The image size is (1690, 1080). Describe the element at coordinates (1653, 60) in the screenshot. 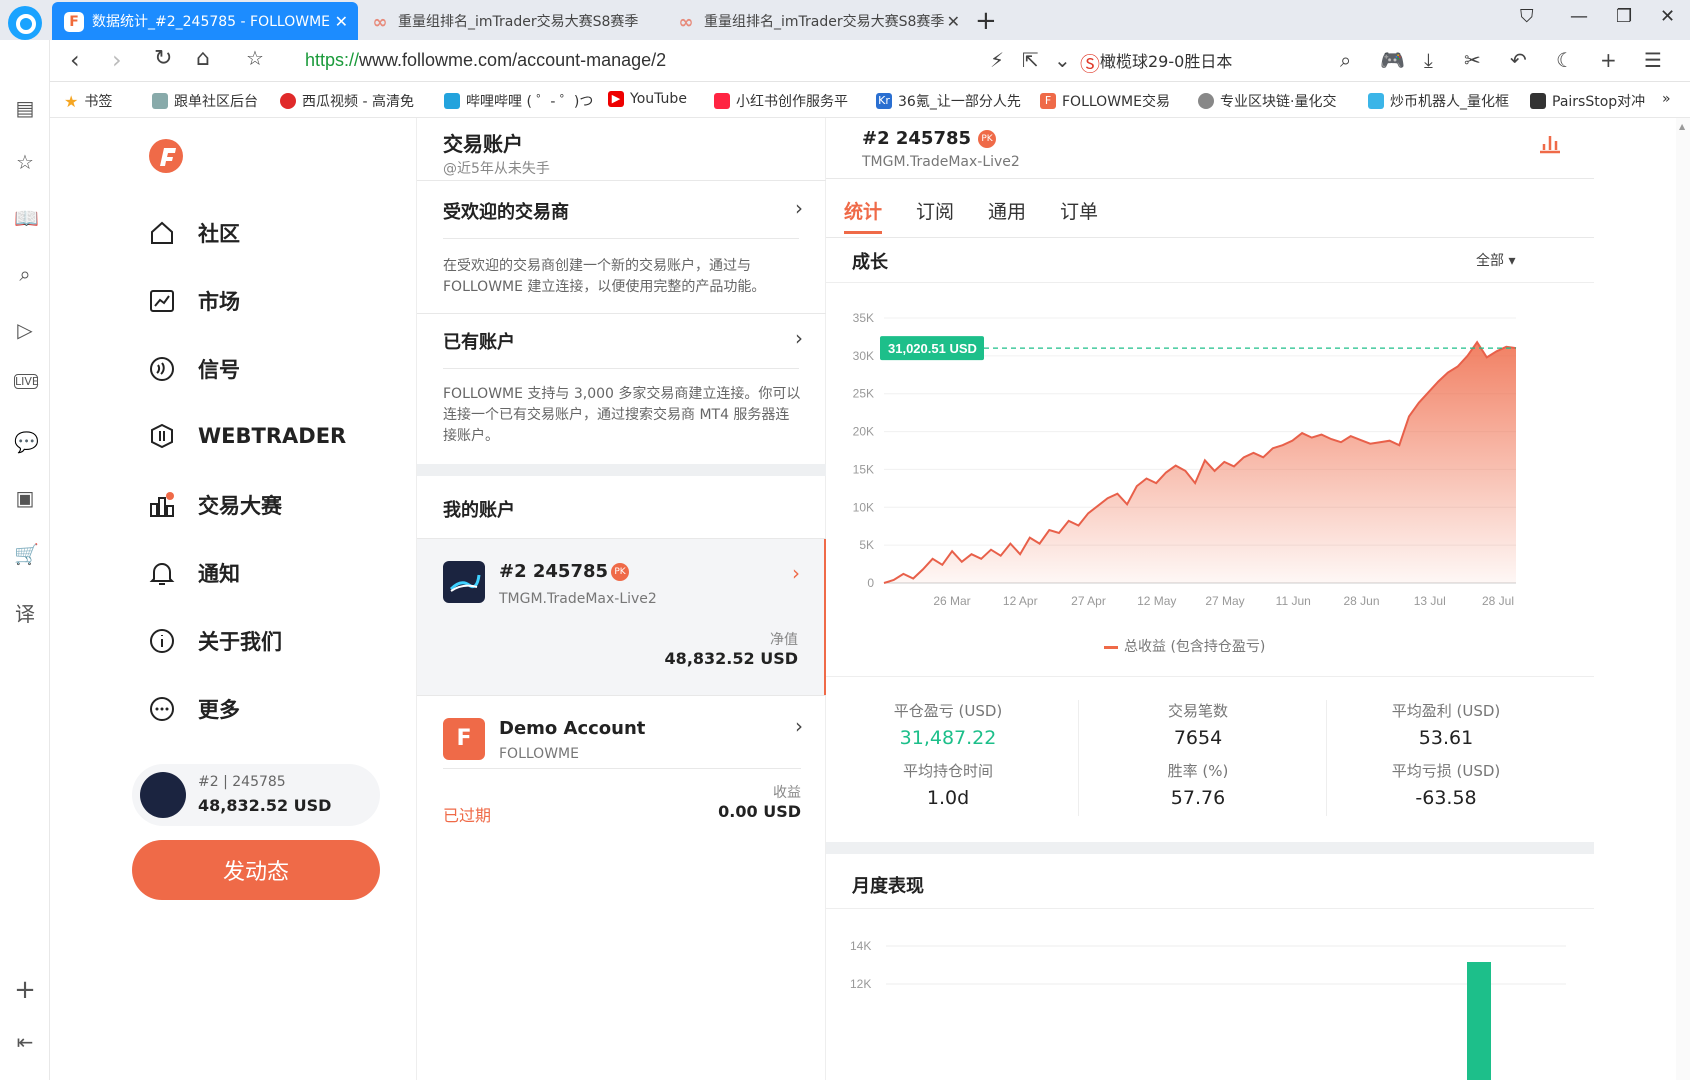

I see `menu-icon: ☰` at that location.